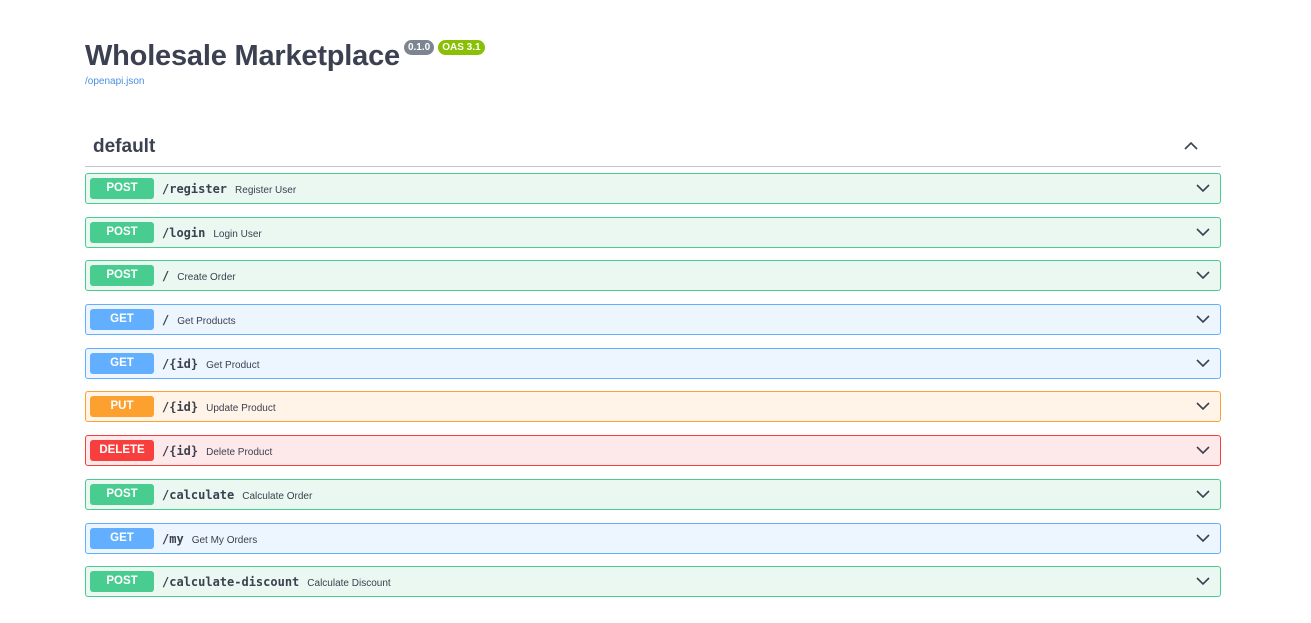  I want to click on operation-row: POST / Create Order, so click(653, 276).